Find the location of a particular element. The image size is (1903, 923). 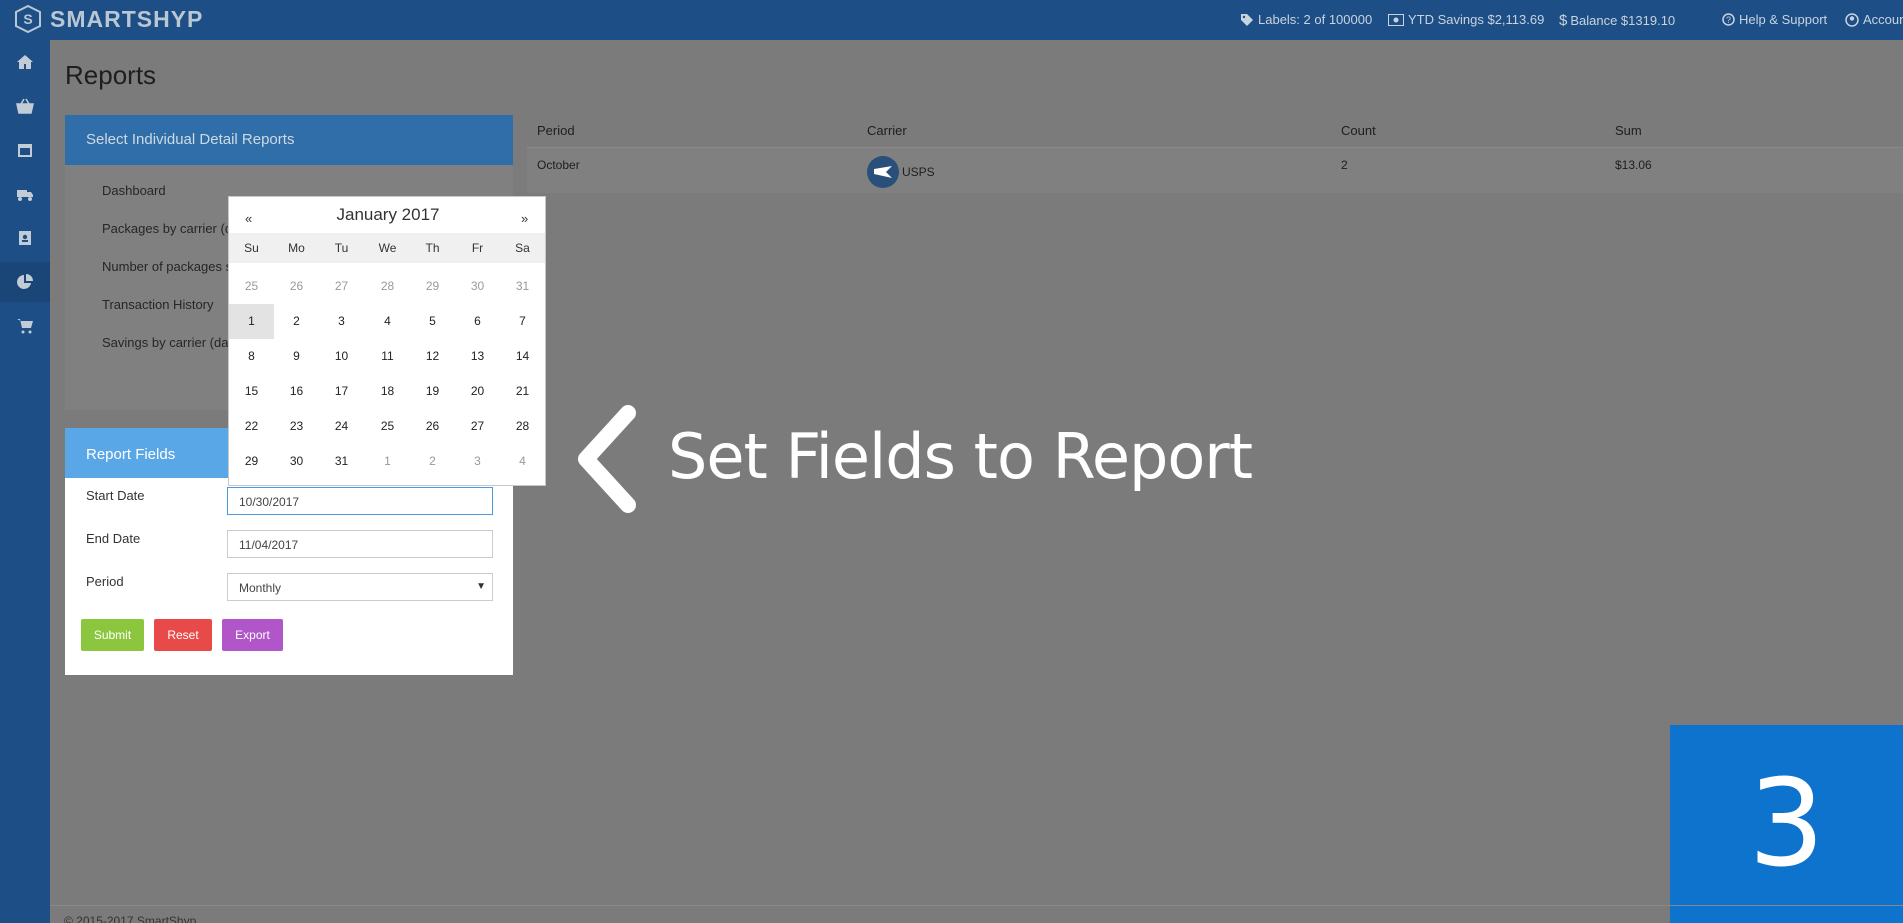

help-support-link: ? Help & Support is located at coordinates (1774, 19).